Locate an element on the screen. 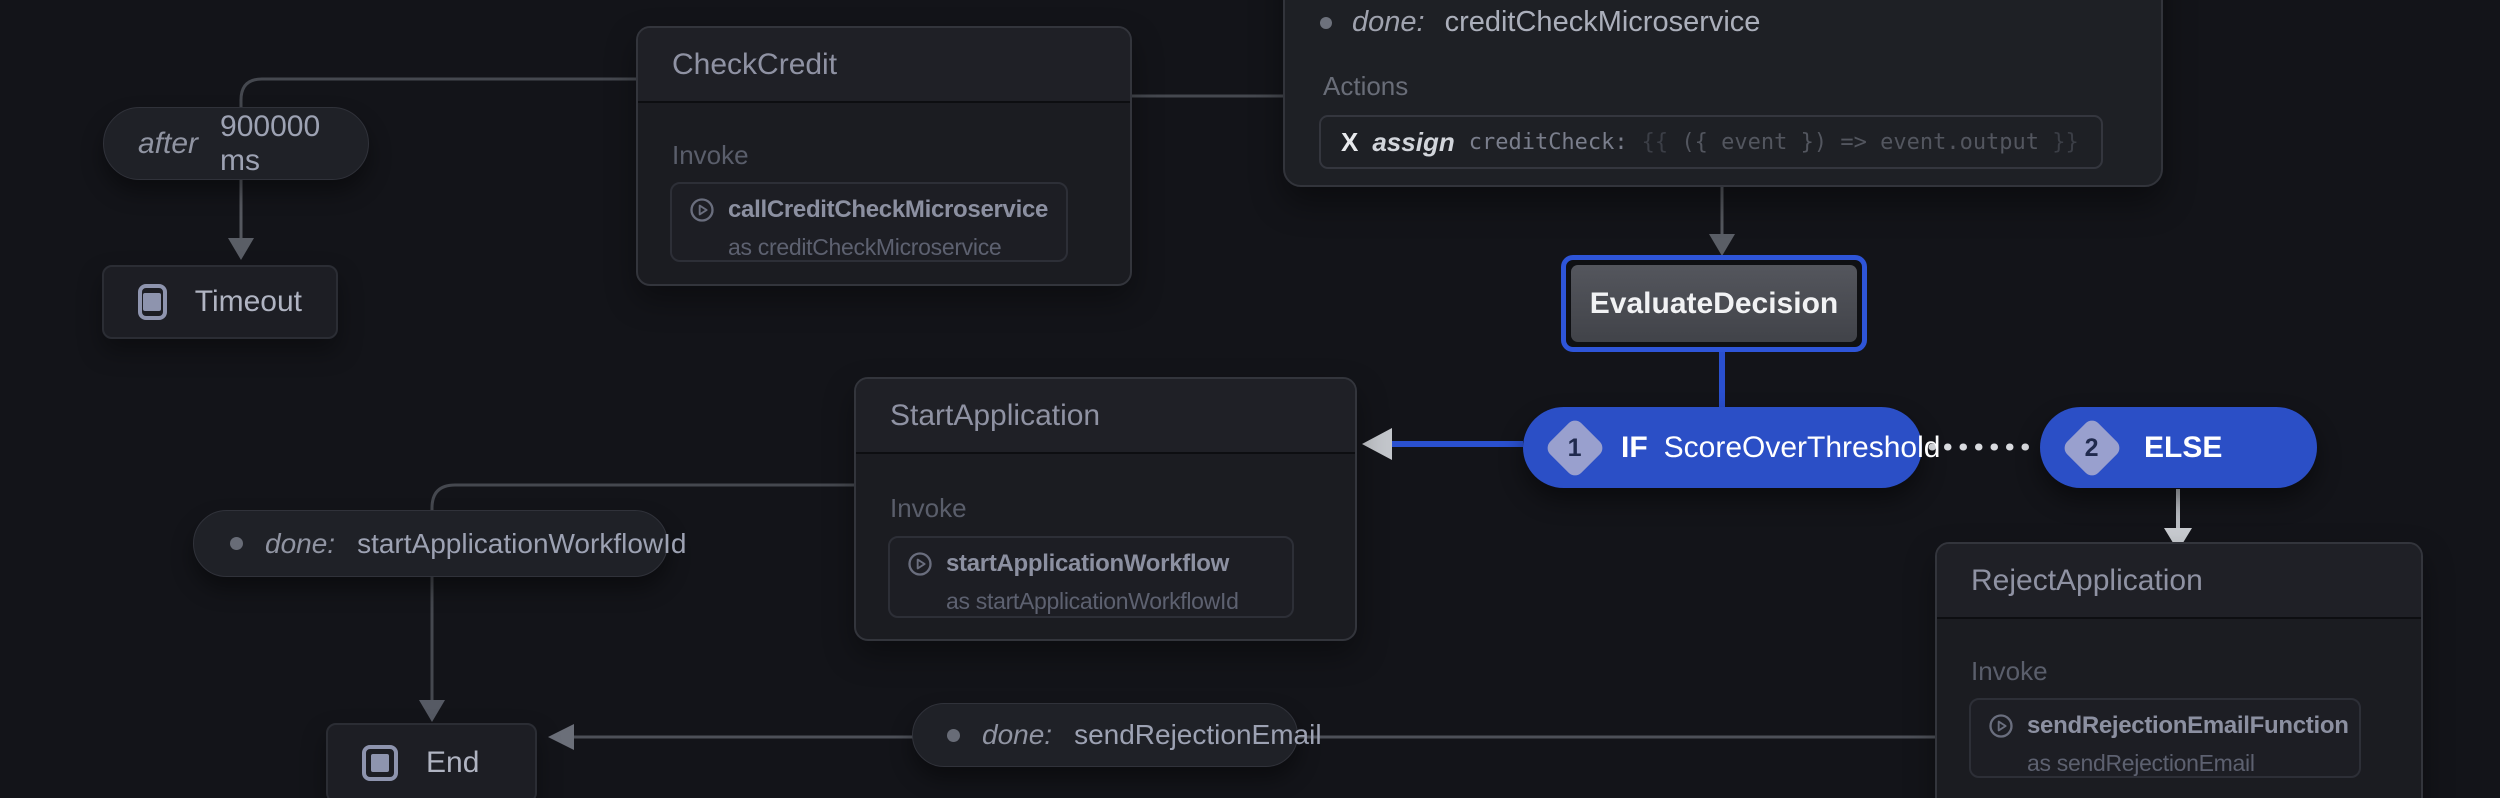 This screenshot has height=798, width=2500. check-credit-title: CheckCredit is located at coordinates (755, 64).